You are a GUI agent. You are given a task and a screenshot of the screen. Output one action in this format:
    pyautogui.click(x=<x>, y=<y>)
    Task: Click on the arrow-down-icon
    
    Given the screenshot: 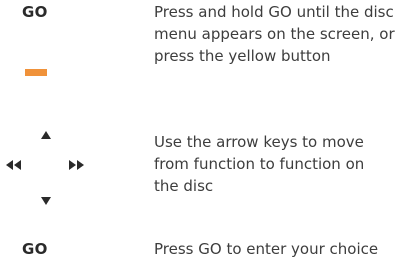 What is the action you would take?
    pyautogui.click(x=46, y=201)
    